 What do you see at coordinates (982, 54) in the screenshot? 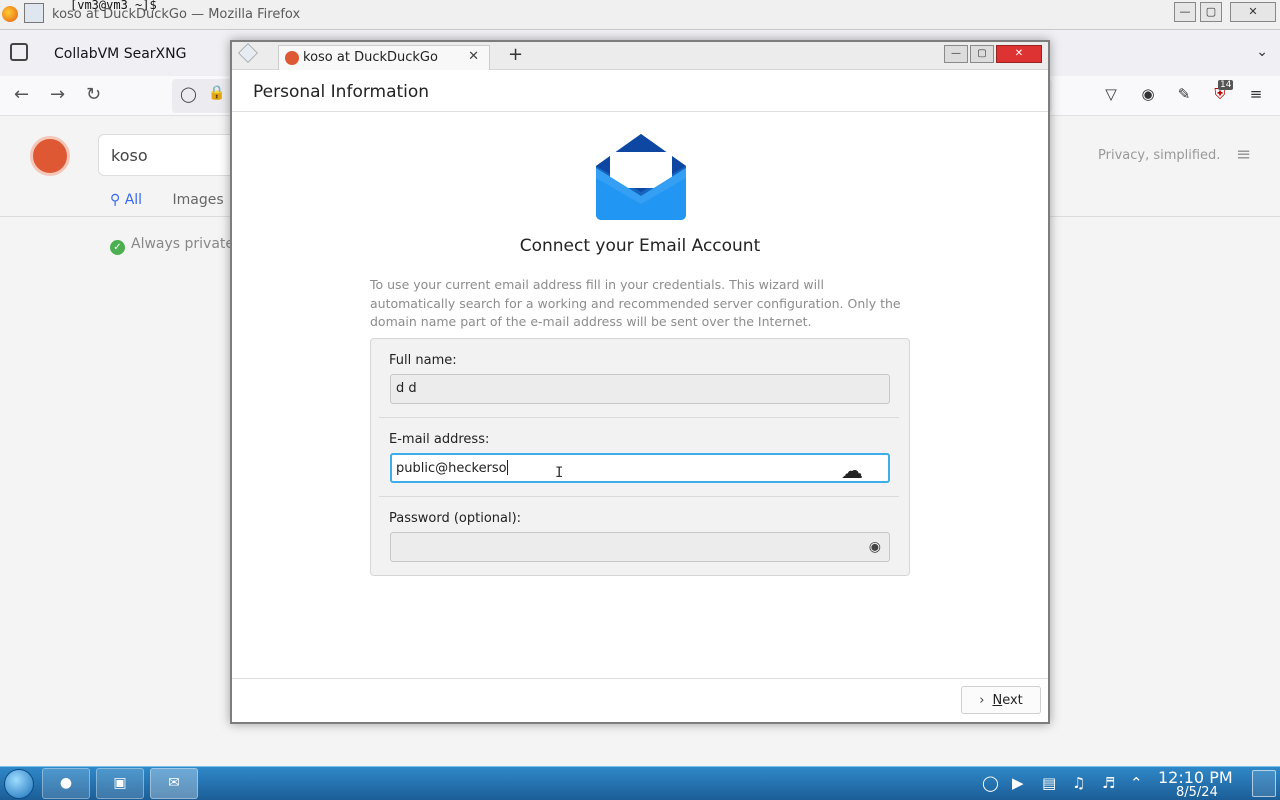
I see `dialog-maximize-button: ▢` at bounding box center [982, 54].